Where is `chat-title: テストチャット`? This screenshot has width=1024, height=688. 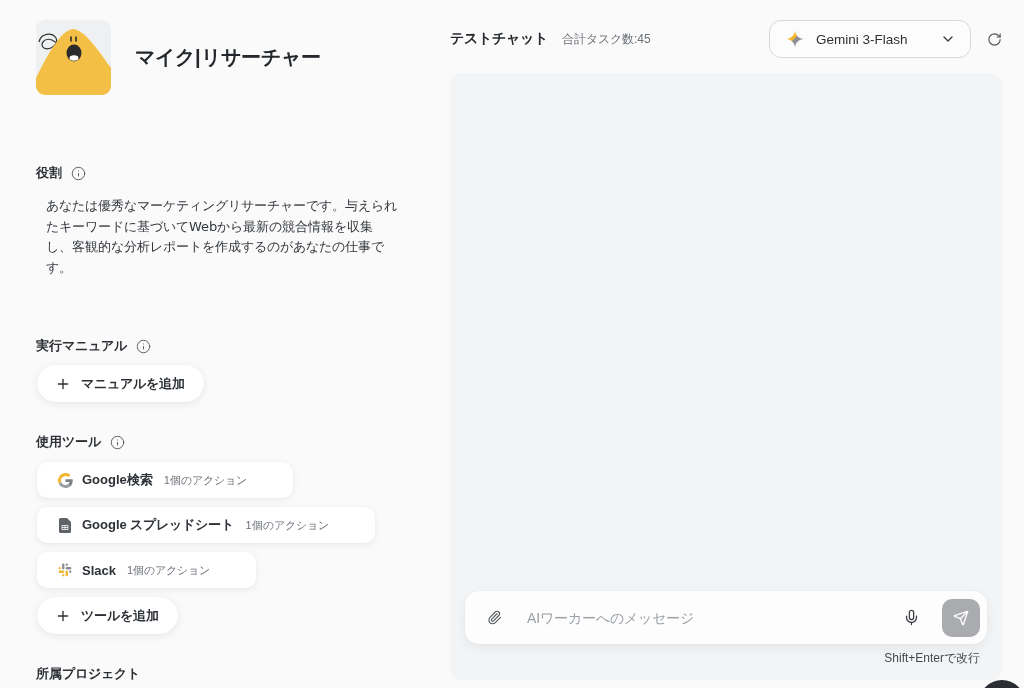
chat-title: テストチャット is located at coordinates (499, 39).